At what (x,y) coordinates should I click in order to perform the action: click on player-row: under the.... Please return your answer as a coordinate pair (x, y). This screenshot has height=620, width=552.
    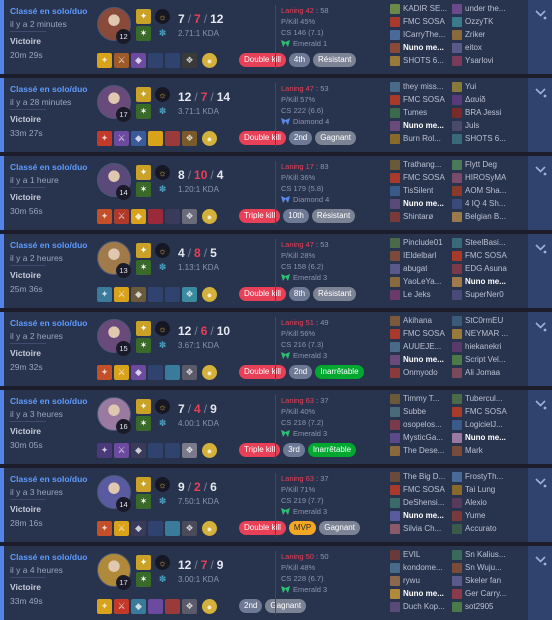
    Looking at the image, I should click on (485, 8).